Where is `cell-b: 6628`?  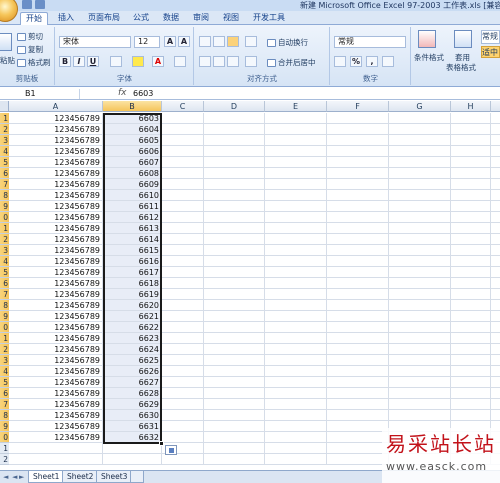
cell-b: 6628 is located at coordinates (132, 393).